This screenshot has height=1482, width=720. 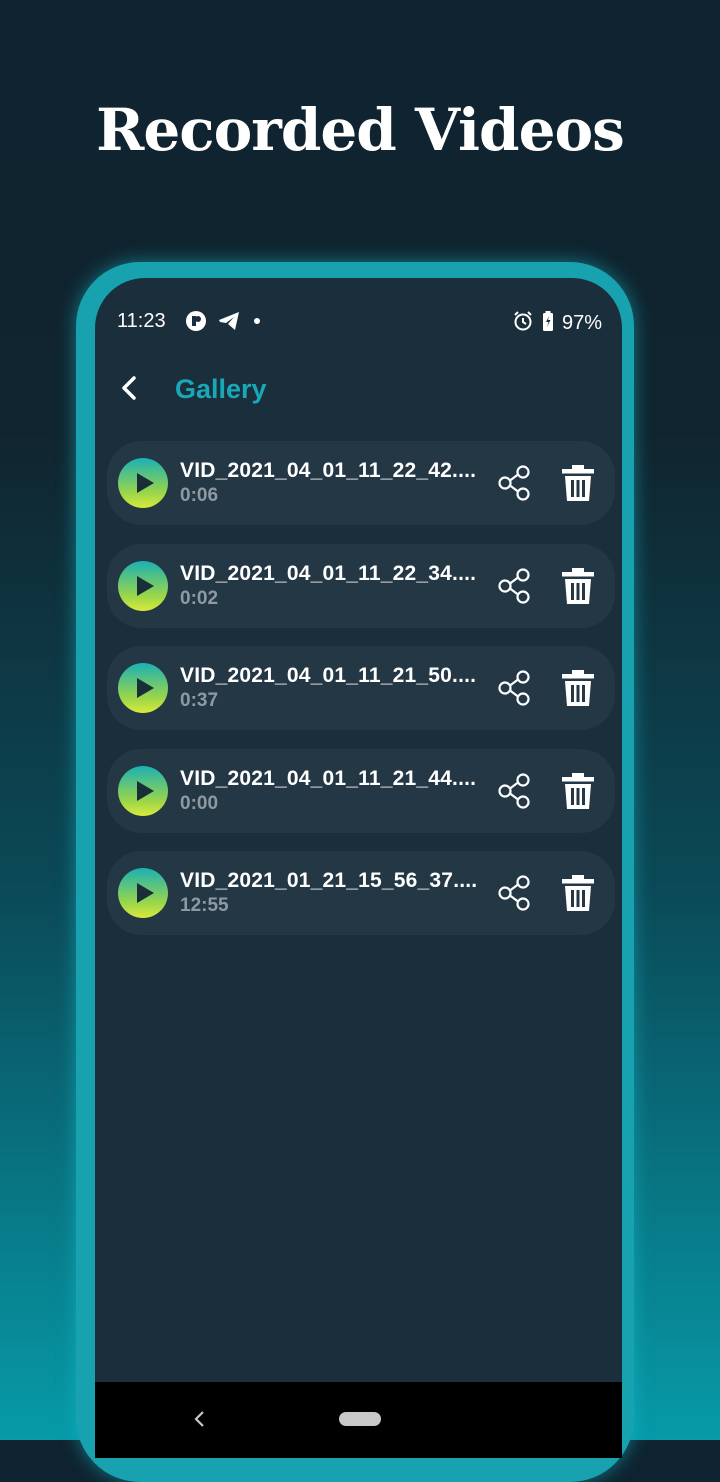 I want to click on nav-back-button, so click(x=199, y=1419).